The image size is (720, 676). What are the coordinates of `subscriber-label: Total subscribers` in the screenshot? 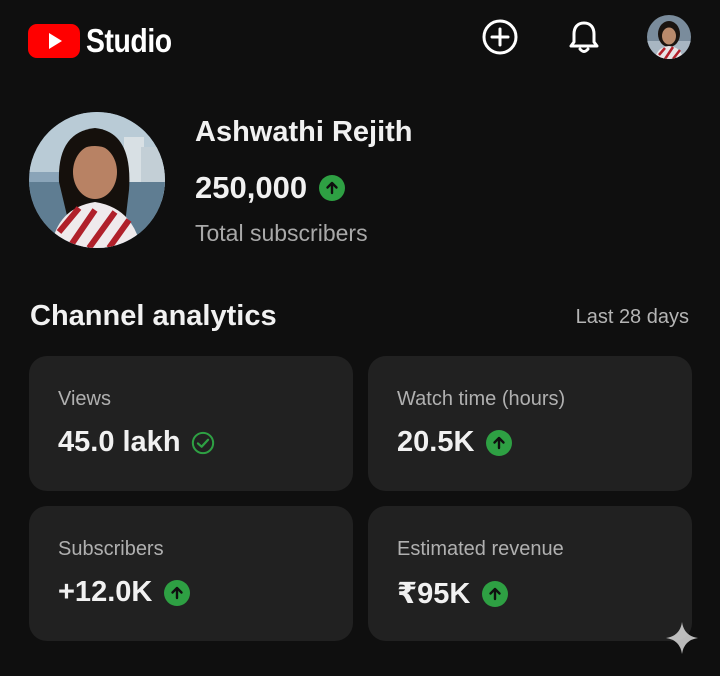 It's located at (281, 233).